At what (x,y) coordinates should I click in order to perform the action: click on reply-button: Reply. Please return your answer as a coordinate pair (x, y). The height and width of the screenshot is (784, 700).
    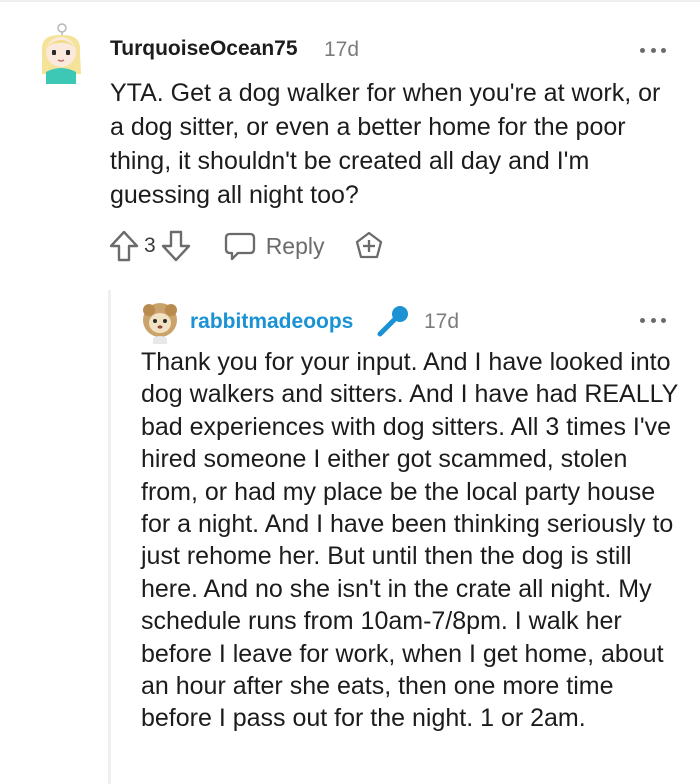
    Looking at the image, I should click on (274, 246).